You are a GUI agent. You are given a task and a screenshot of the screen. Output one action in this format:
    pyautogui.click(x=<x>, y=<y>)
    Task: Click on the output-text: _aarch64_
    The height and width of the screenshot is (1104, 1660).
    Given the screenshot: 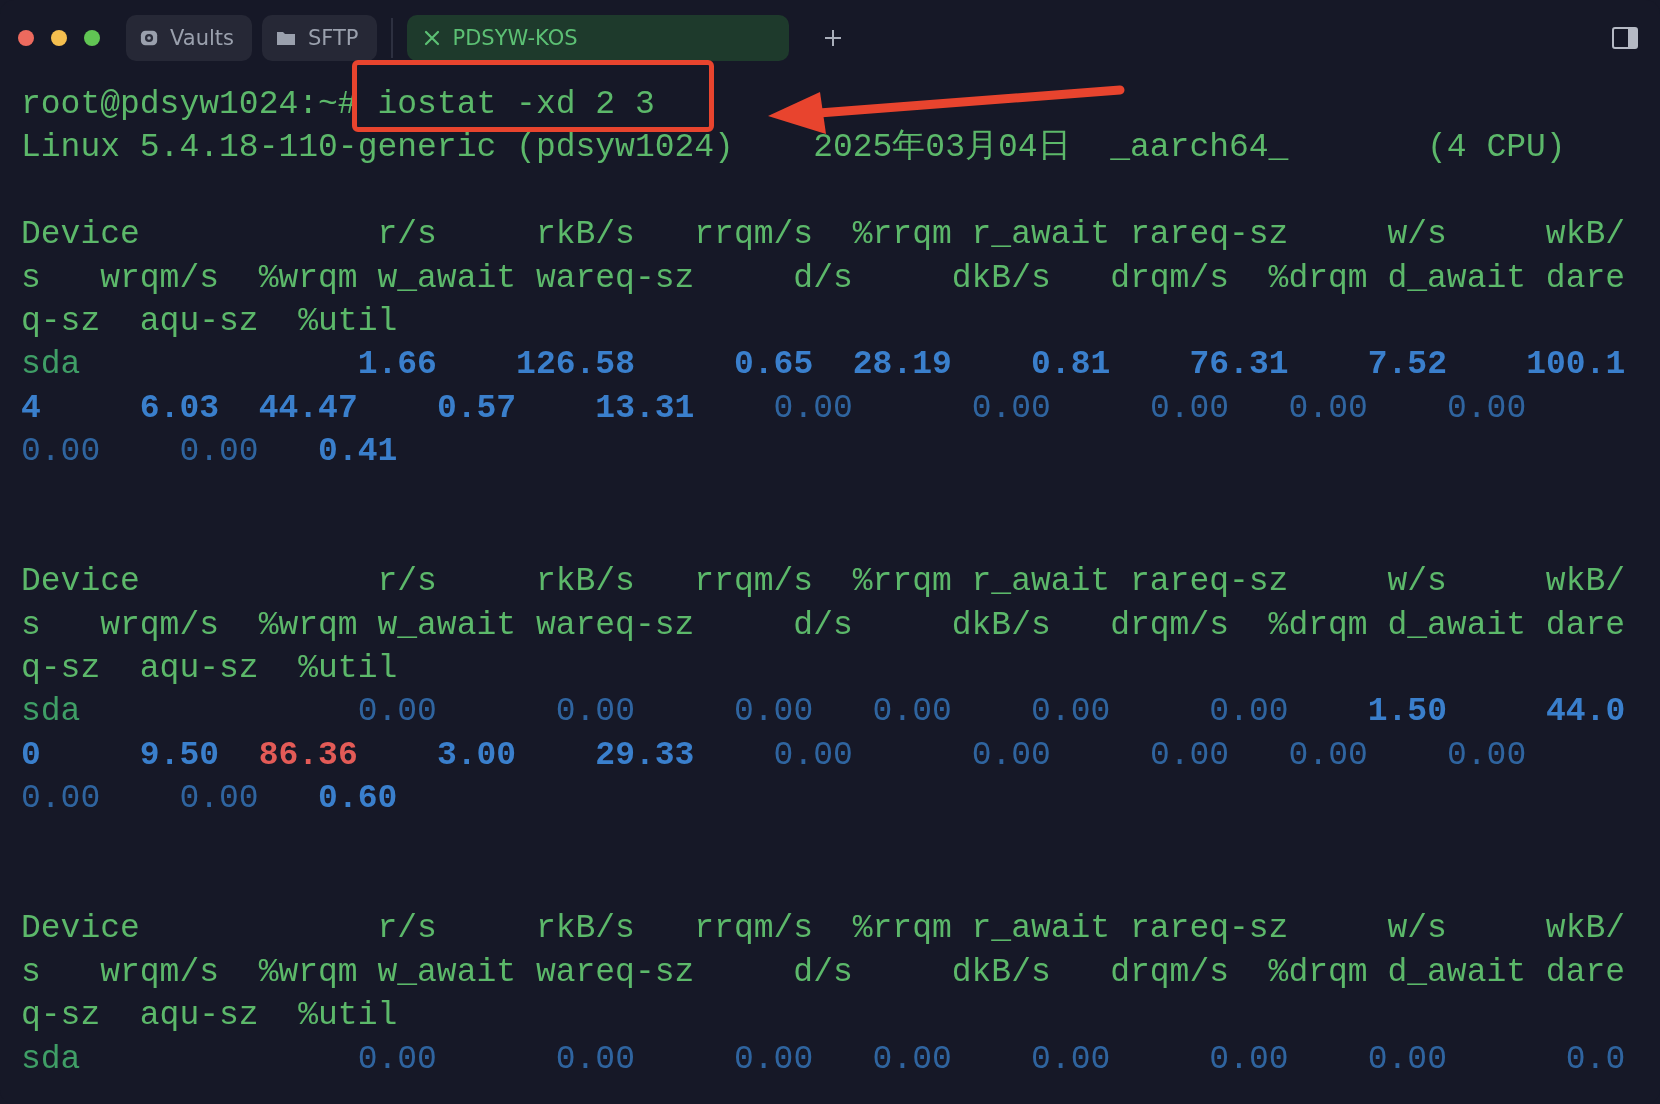 What is the action you would take?
    pyautogui.click(x=1199, y=148)
    